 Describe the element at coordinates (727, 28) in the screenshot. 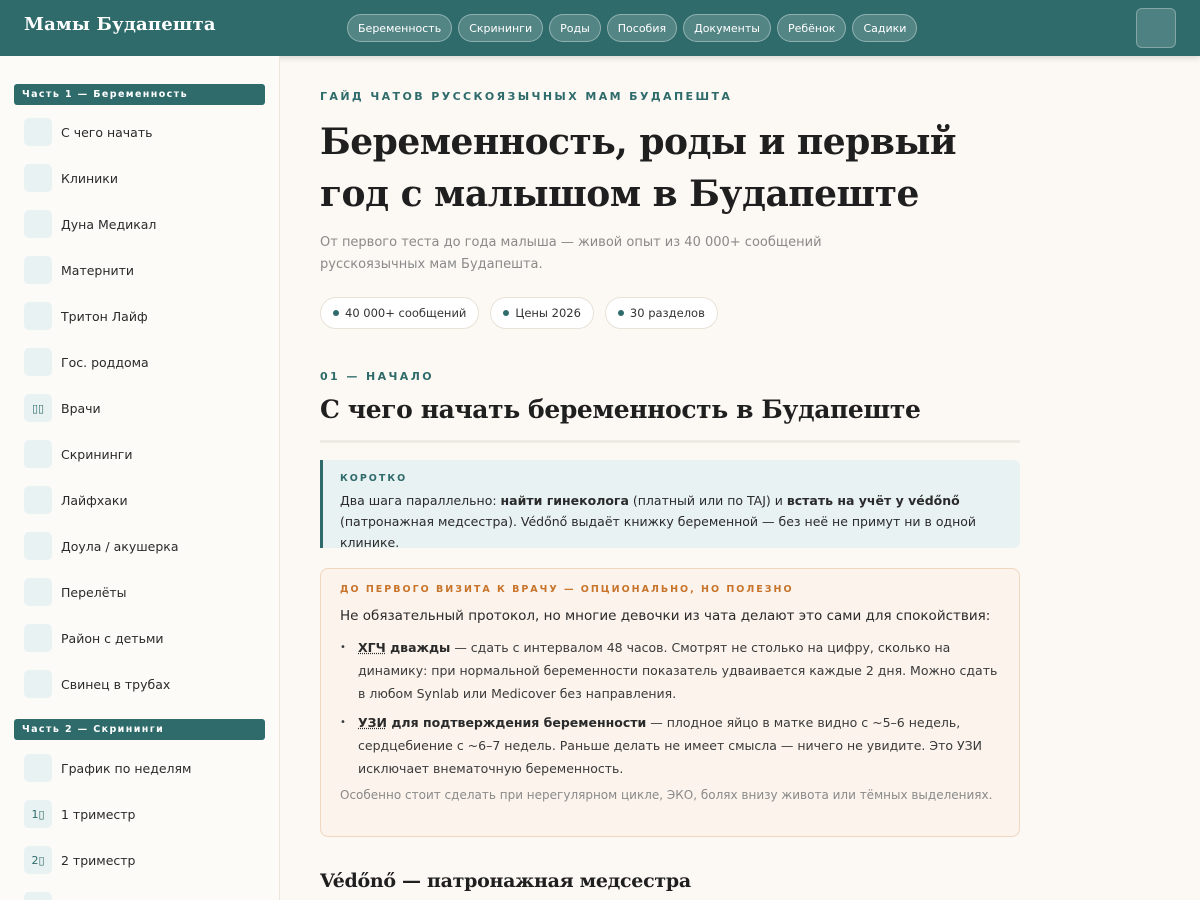

I see `nav-pill-documents: Документы` at that location.